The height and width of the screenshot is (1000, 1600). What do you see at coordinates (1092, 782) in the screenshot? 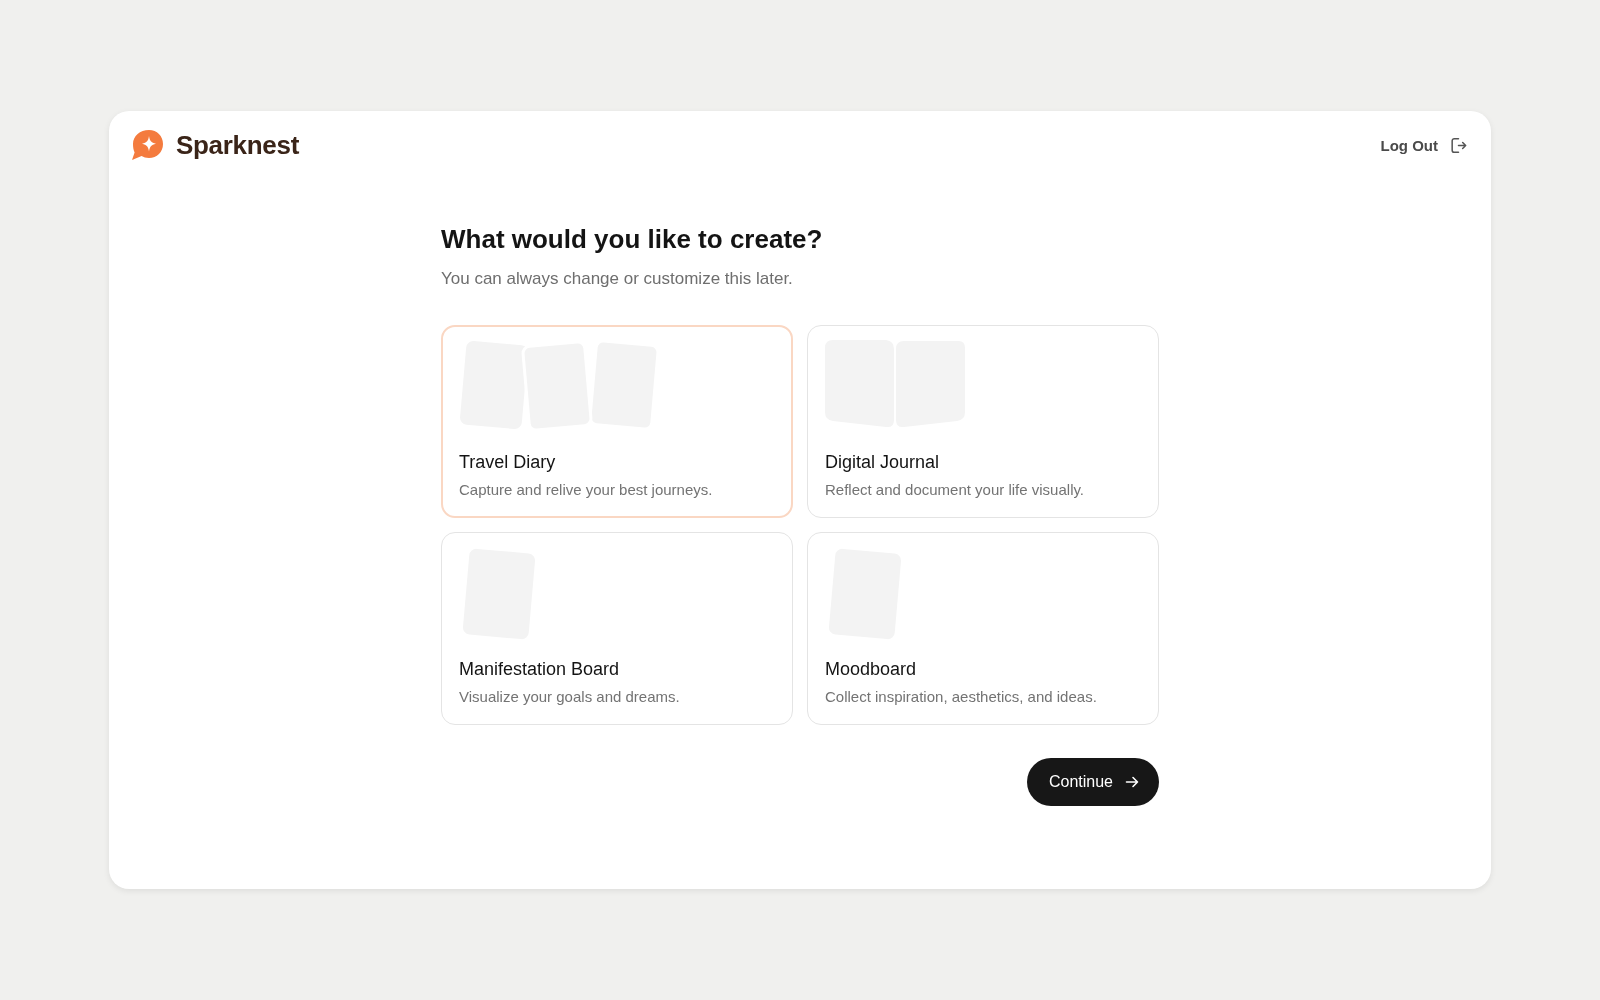
I see `continue-button: Continue` at bounding box center [1092, 782].